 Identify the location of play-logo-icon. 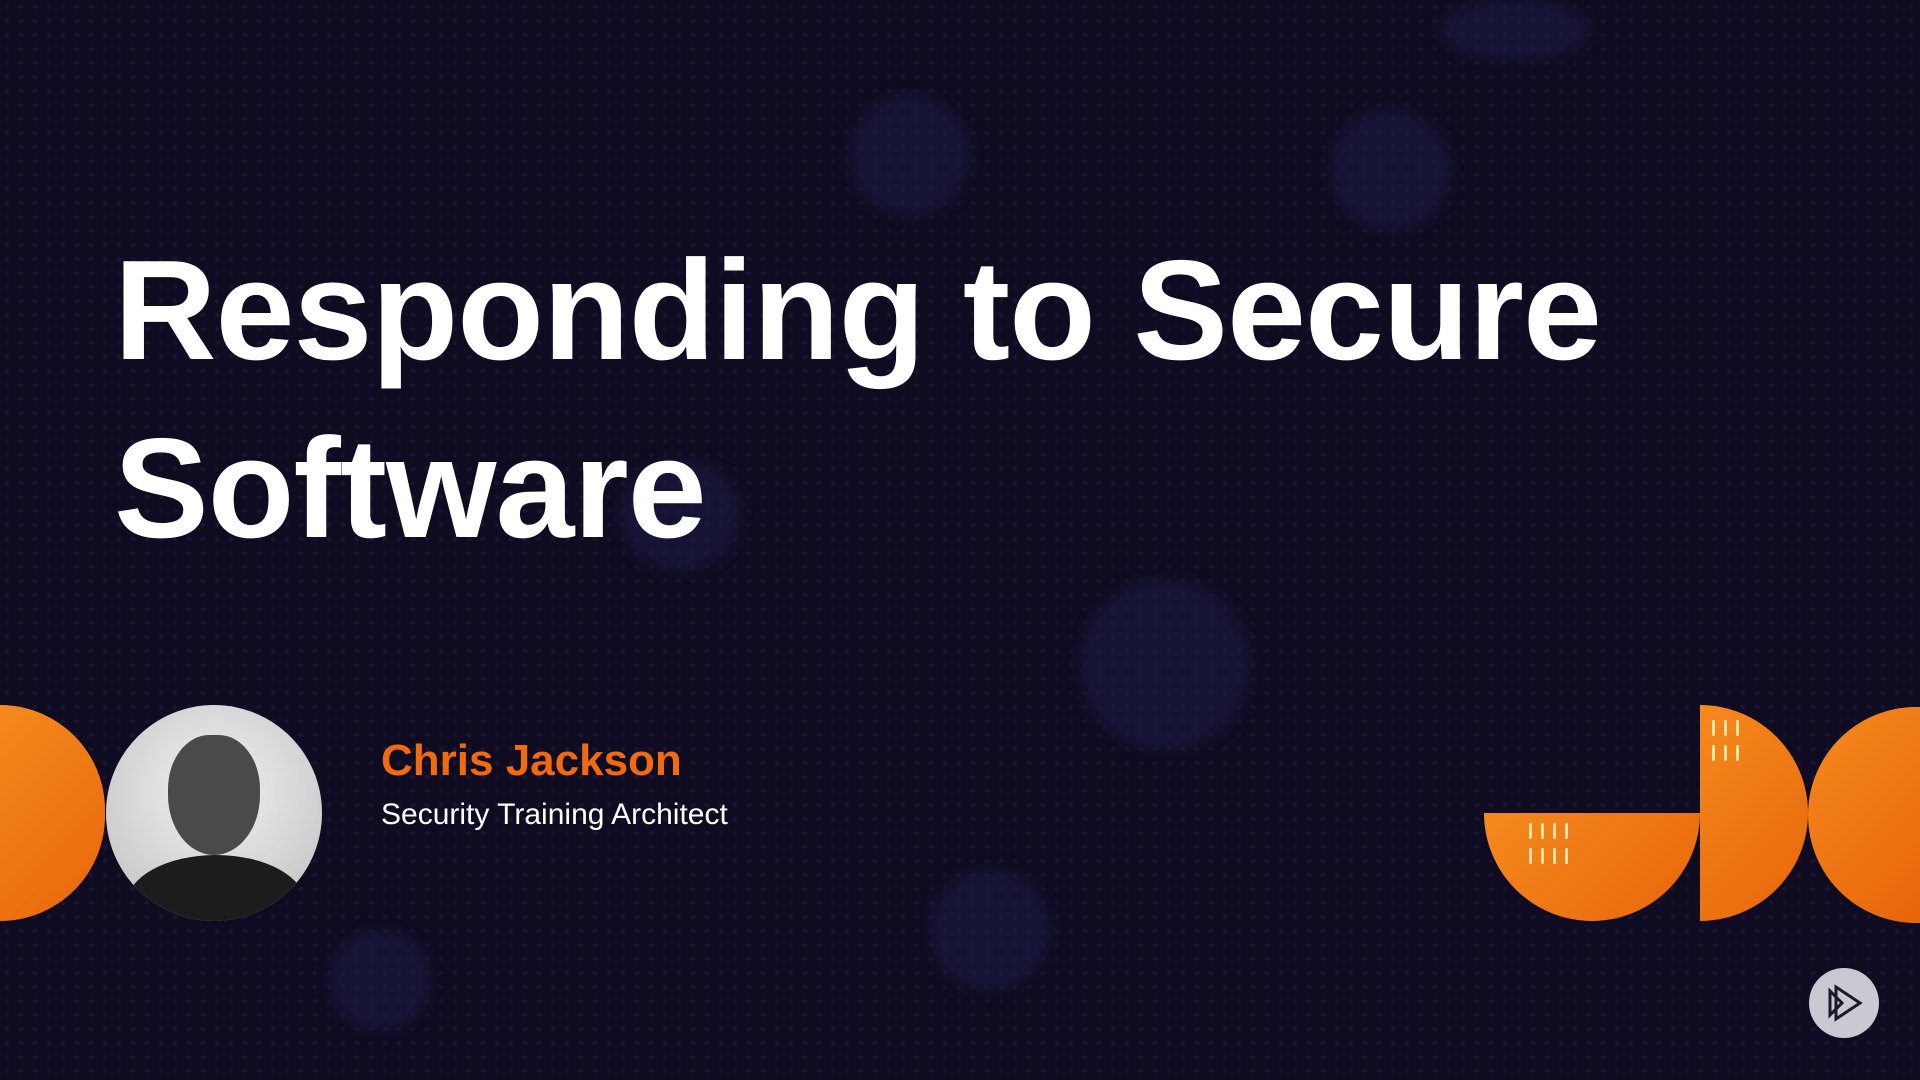
(1845, 1003).